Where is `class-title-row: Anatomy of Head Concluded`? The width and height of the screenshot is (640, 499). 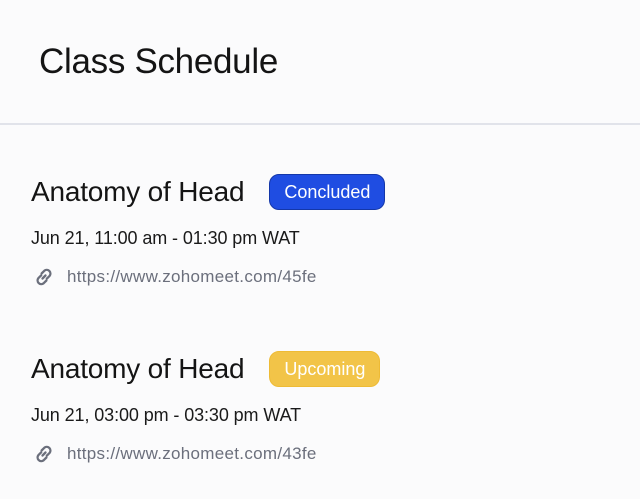 class-title-row: Anatomy of Head Concluded is located at coordinates (208, 192).